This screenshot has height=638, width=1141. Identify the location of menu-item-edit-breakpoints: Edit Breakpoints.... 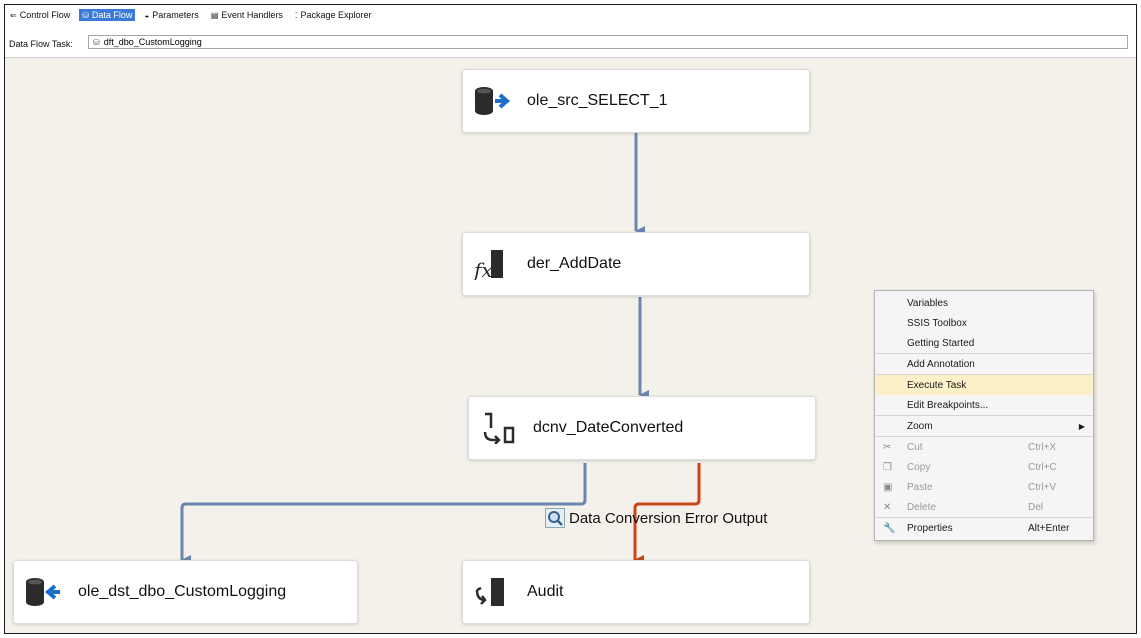
(984, 405).